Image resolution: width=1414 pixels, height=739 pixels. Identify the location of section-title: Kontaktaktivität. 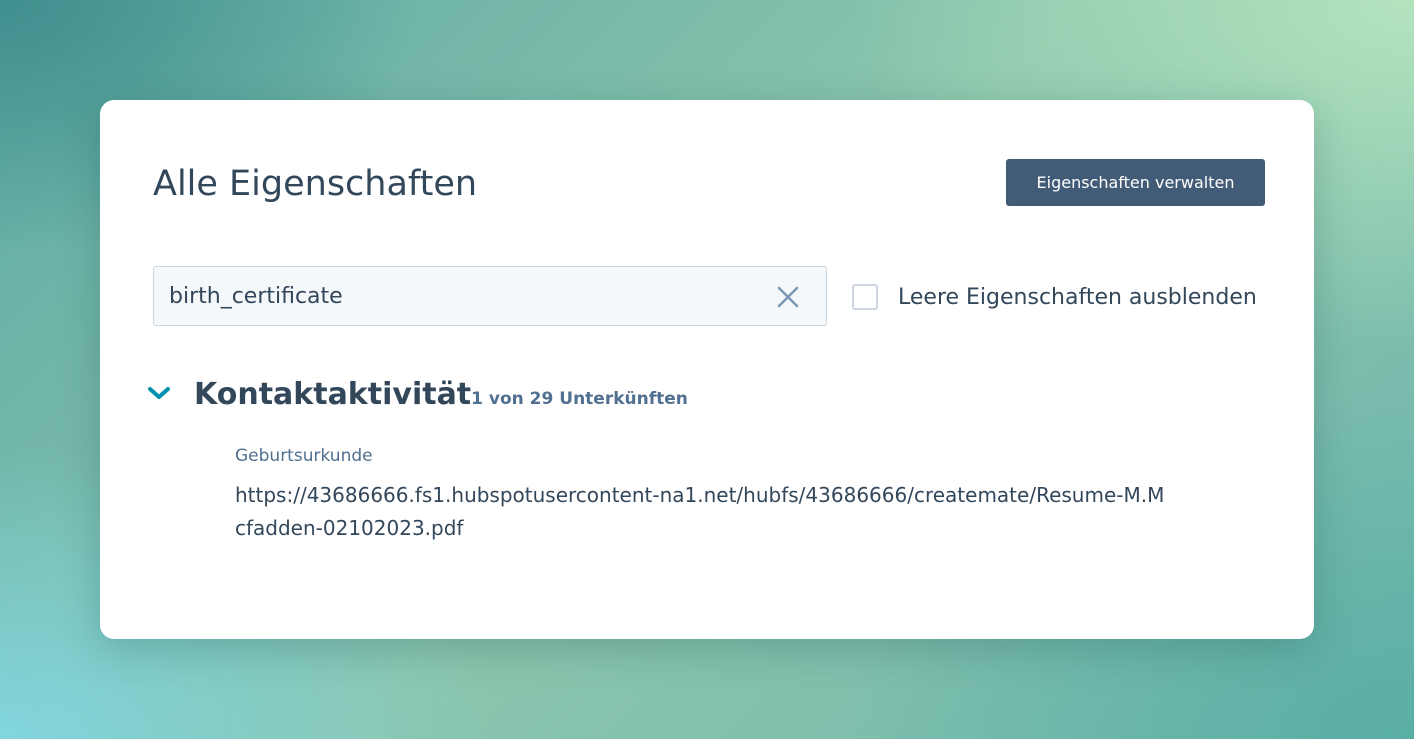
(333, 394).